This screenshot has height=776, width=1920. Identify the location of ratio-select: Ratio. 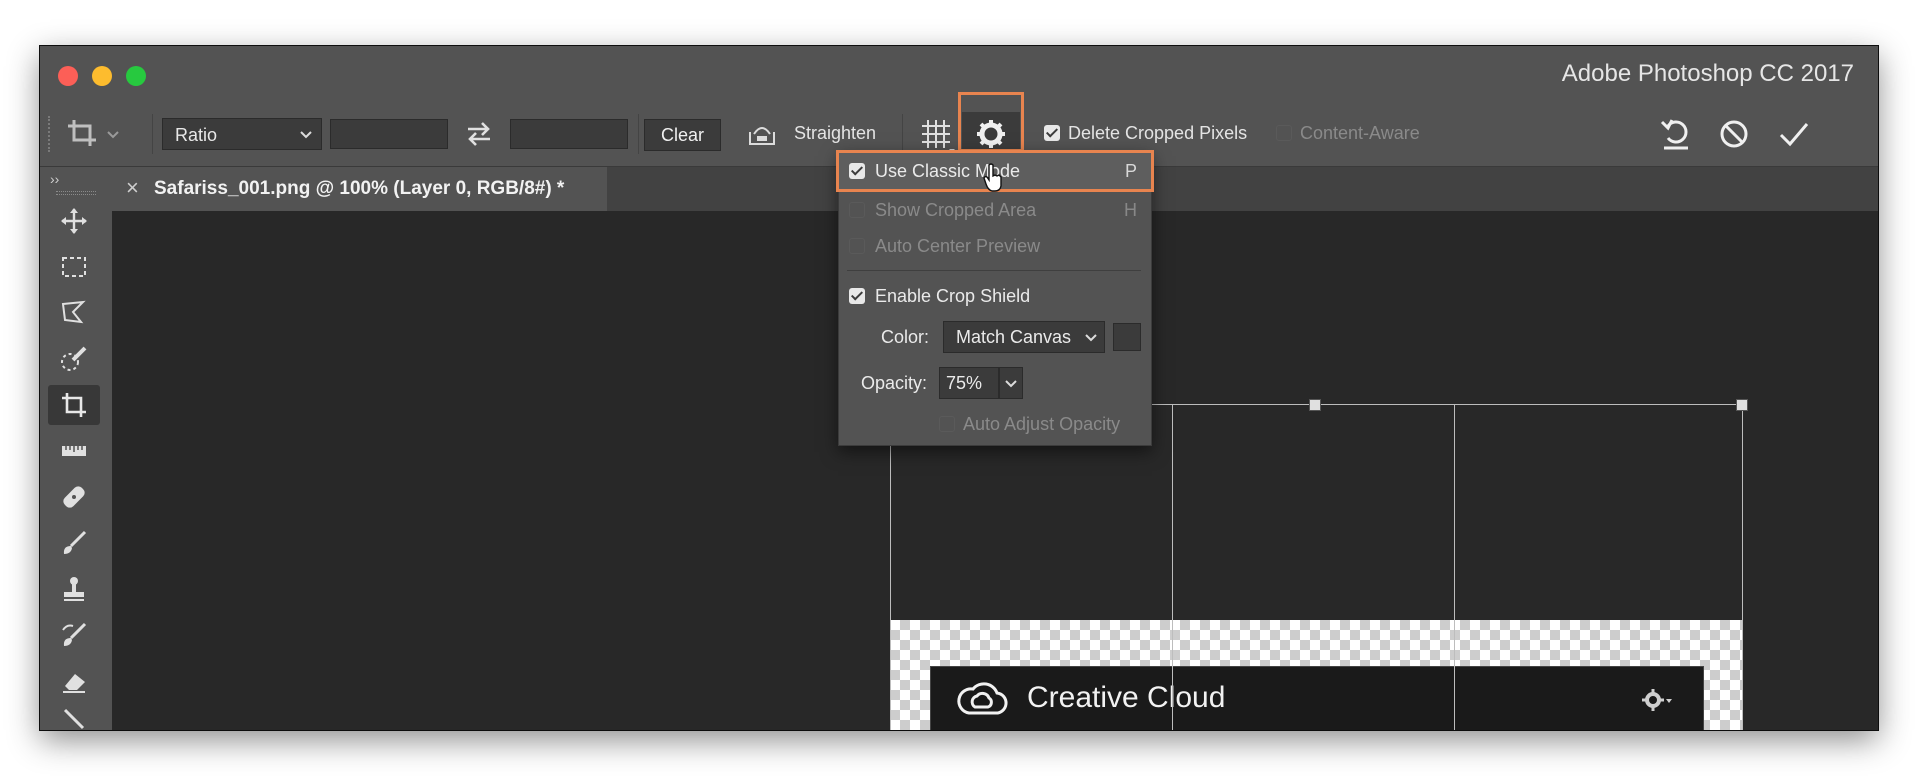
(242, 134).